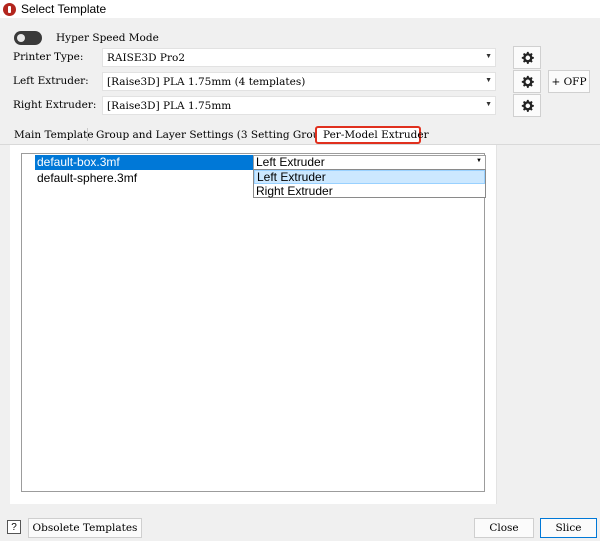 The height and width of the screenshot is (541, 600). I want to click on right-extruder-label: Right Extruder:, so click(55, 105).